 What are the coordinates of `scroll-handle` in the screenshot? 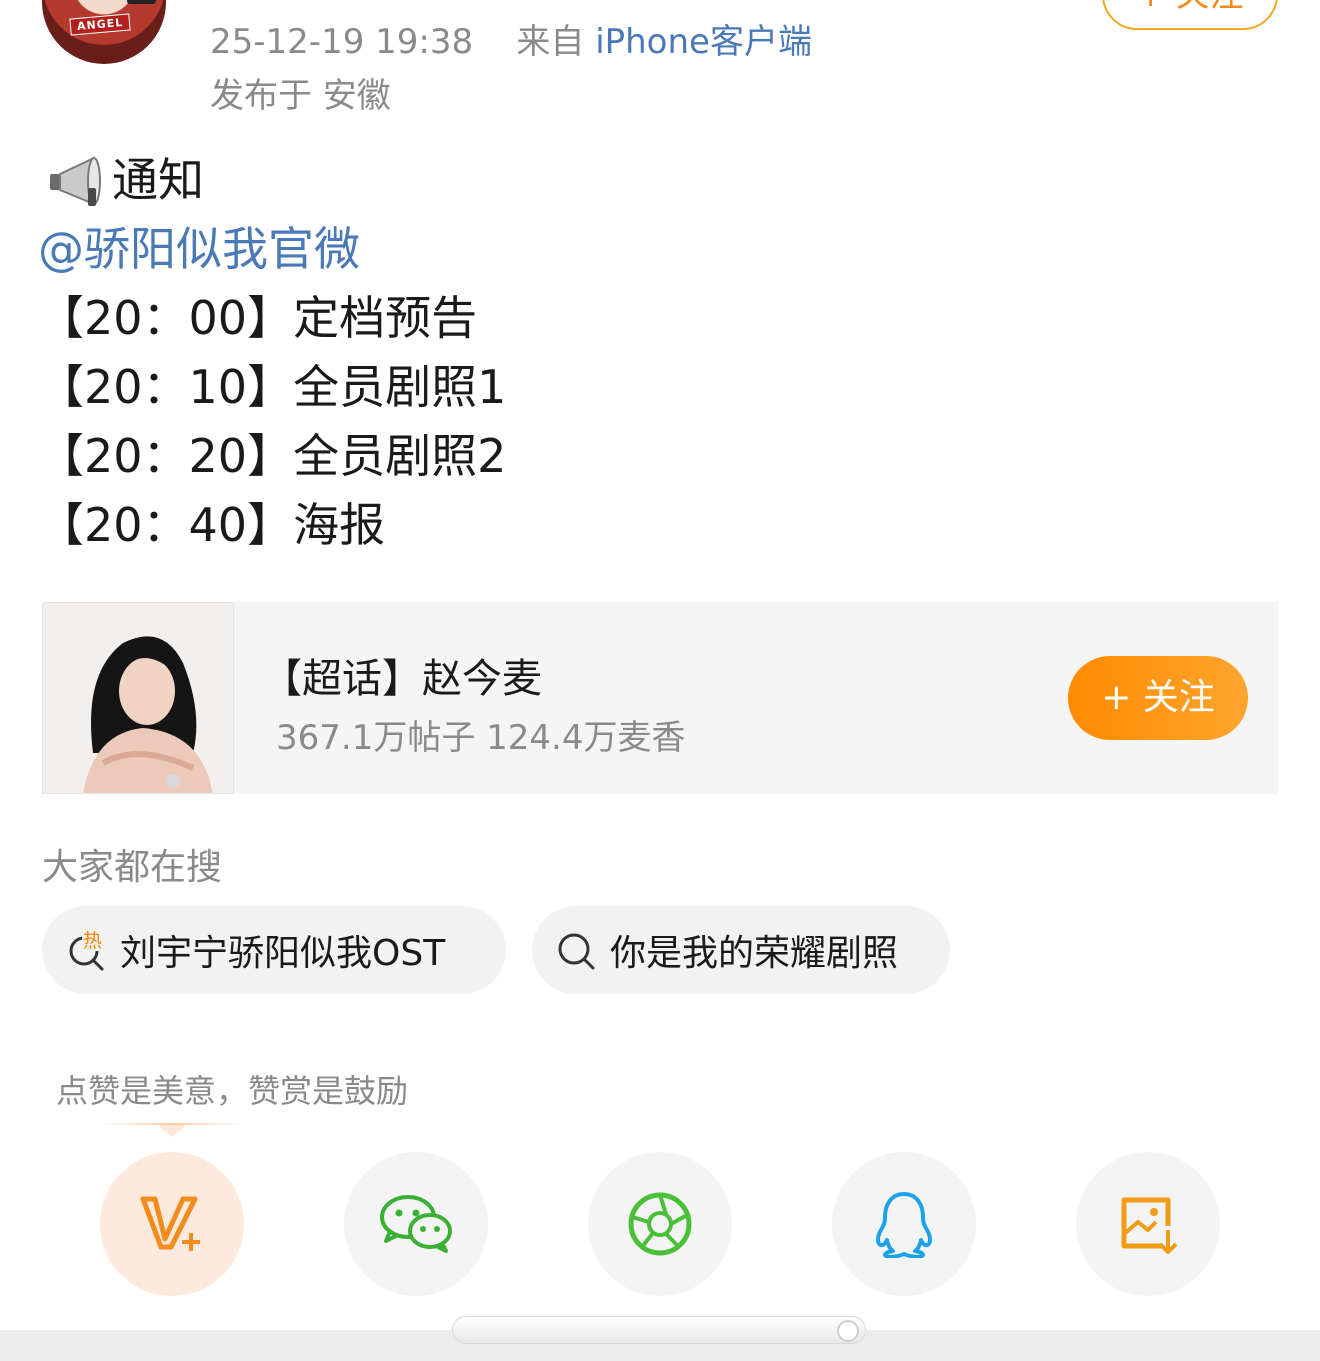 It's located at (659, 1330).